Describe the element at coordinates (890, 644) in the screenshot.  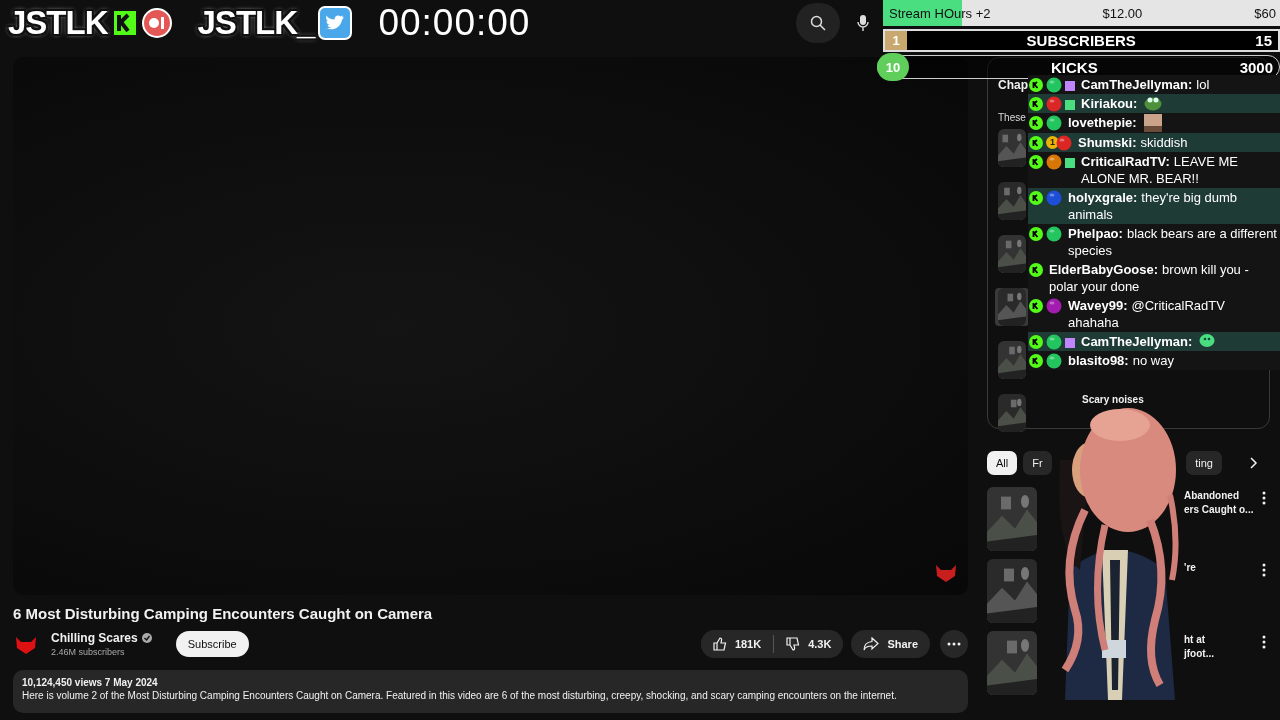
I see `share-button: Share` at that location.